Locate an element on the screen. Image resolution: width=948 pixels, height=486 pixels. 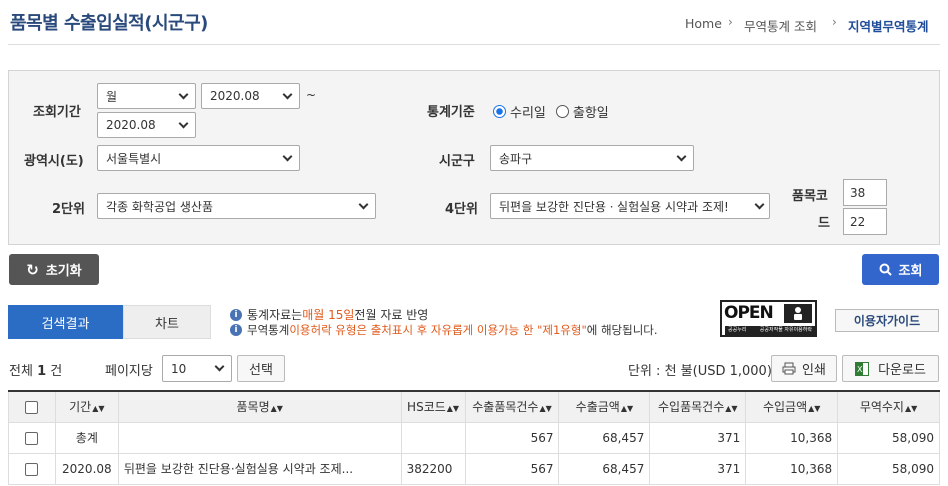
download-button: X 다운로드 is located at coordinates (890, 368).